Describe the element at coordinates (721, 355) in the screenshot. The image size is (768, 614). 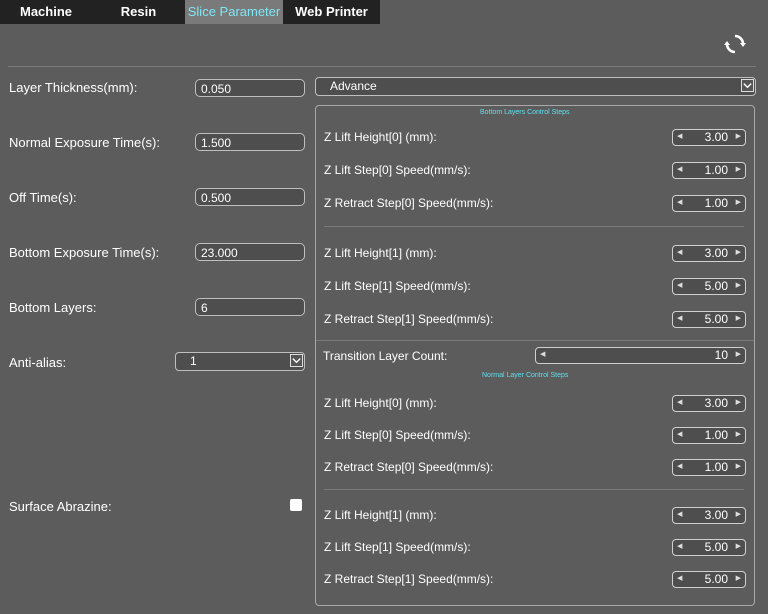
I see `stepper-value: 10` at that location.